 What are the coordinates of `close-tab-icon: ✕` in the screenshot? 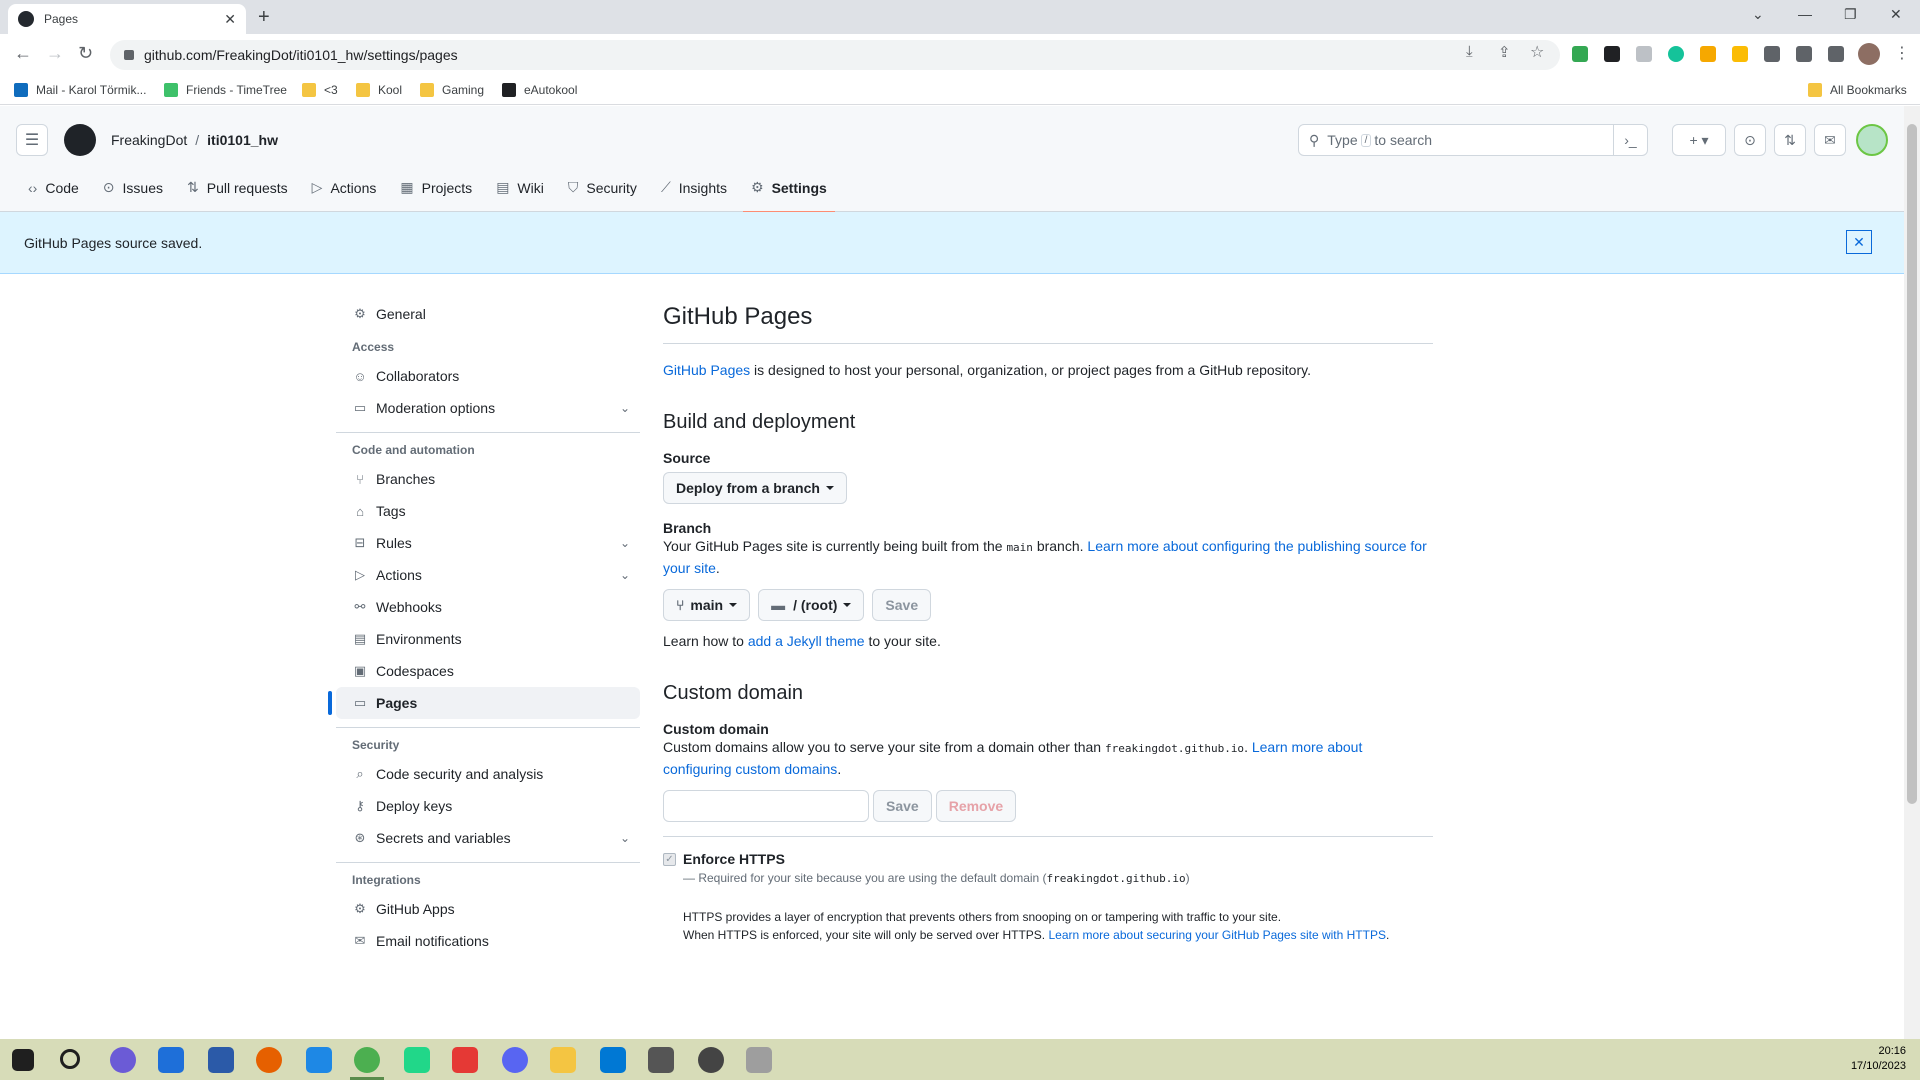 It's located at (230, 19).